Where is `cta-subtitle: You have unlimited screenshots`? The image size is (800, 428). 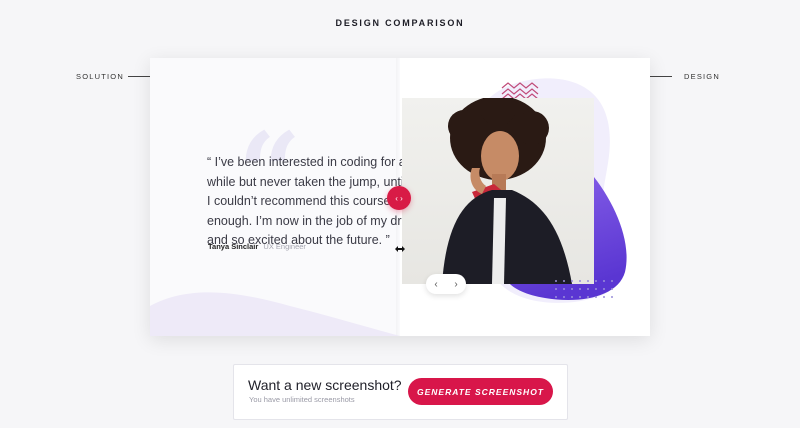 cta-subtitle: You have unlimited screenshots is located at coordinates (302, 399).